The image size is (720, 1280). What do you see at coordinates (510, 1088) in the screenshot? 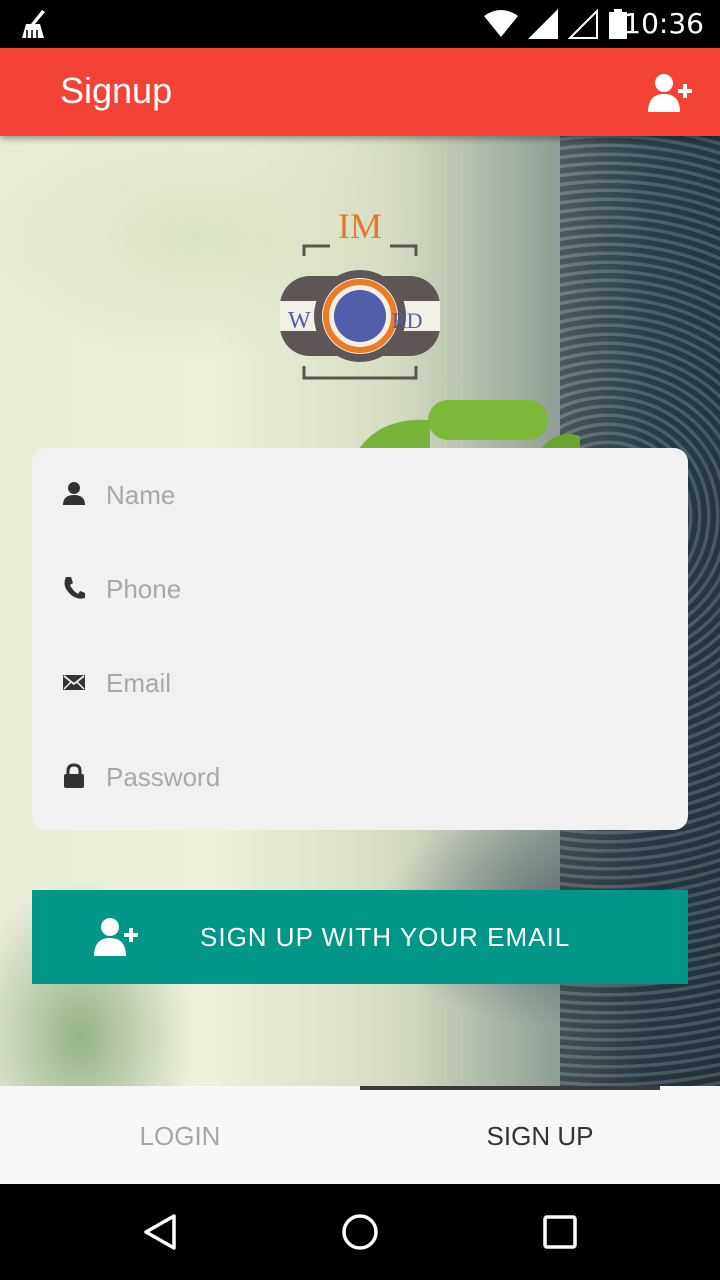
I see `tab-indicator` at bounding box center [510, 1088].